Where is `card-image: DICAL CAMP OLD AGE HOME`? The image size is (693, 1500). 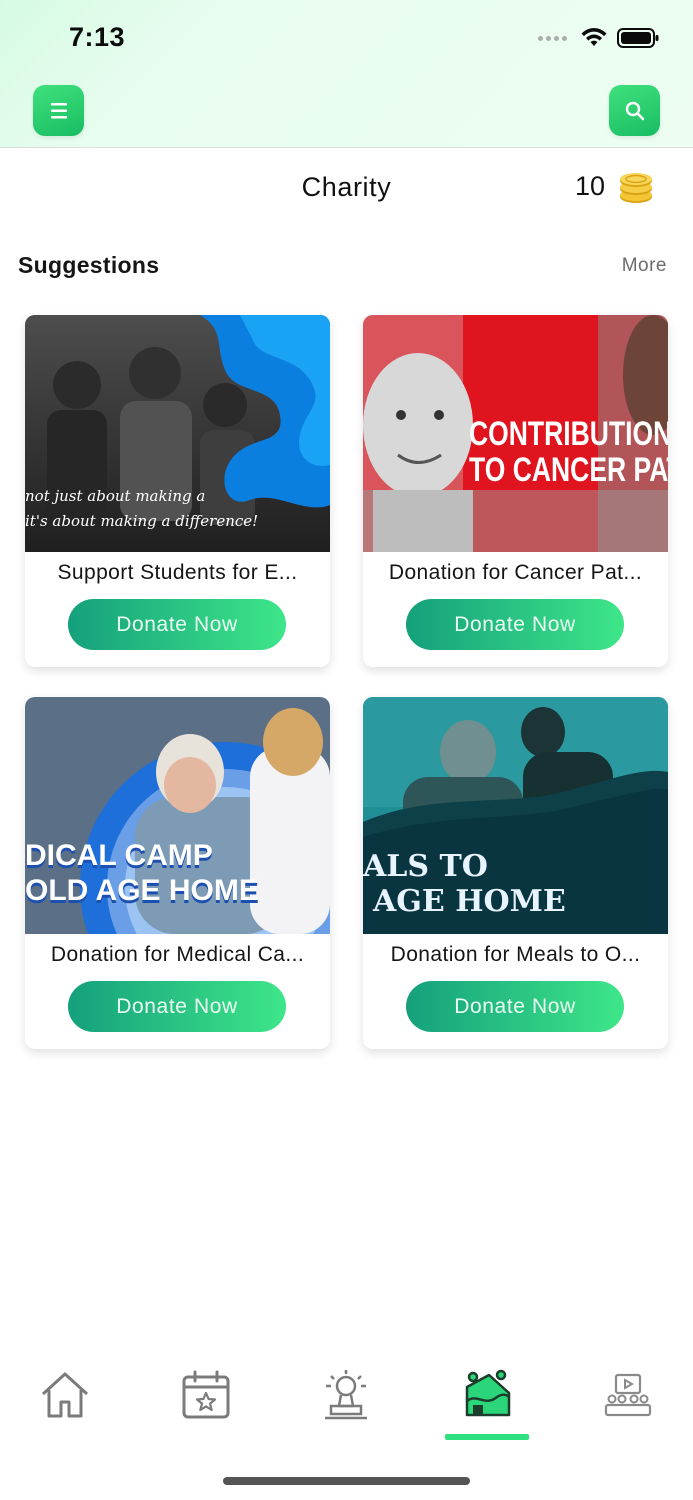 card-image: DICAL CAMP OLD AGE HOME is located at coordinates (177, 815).